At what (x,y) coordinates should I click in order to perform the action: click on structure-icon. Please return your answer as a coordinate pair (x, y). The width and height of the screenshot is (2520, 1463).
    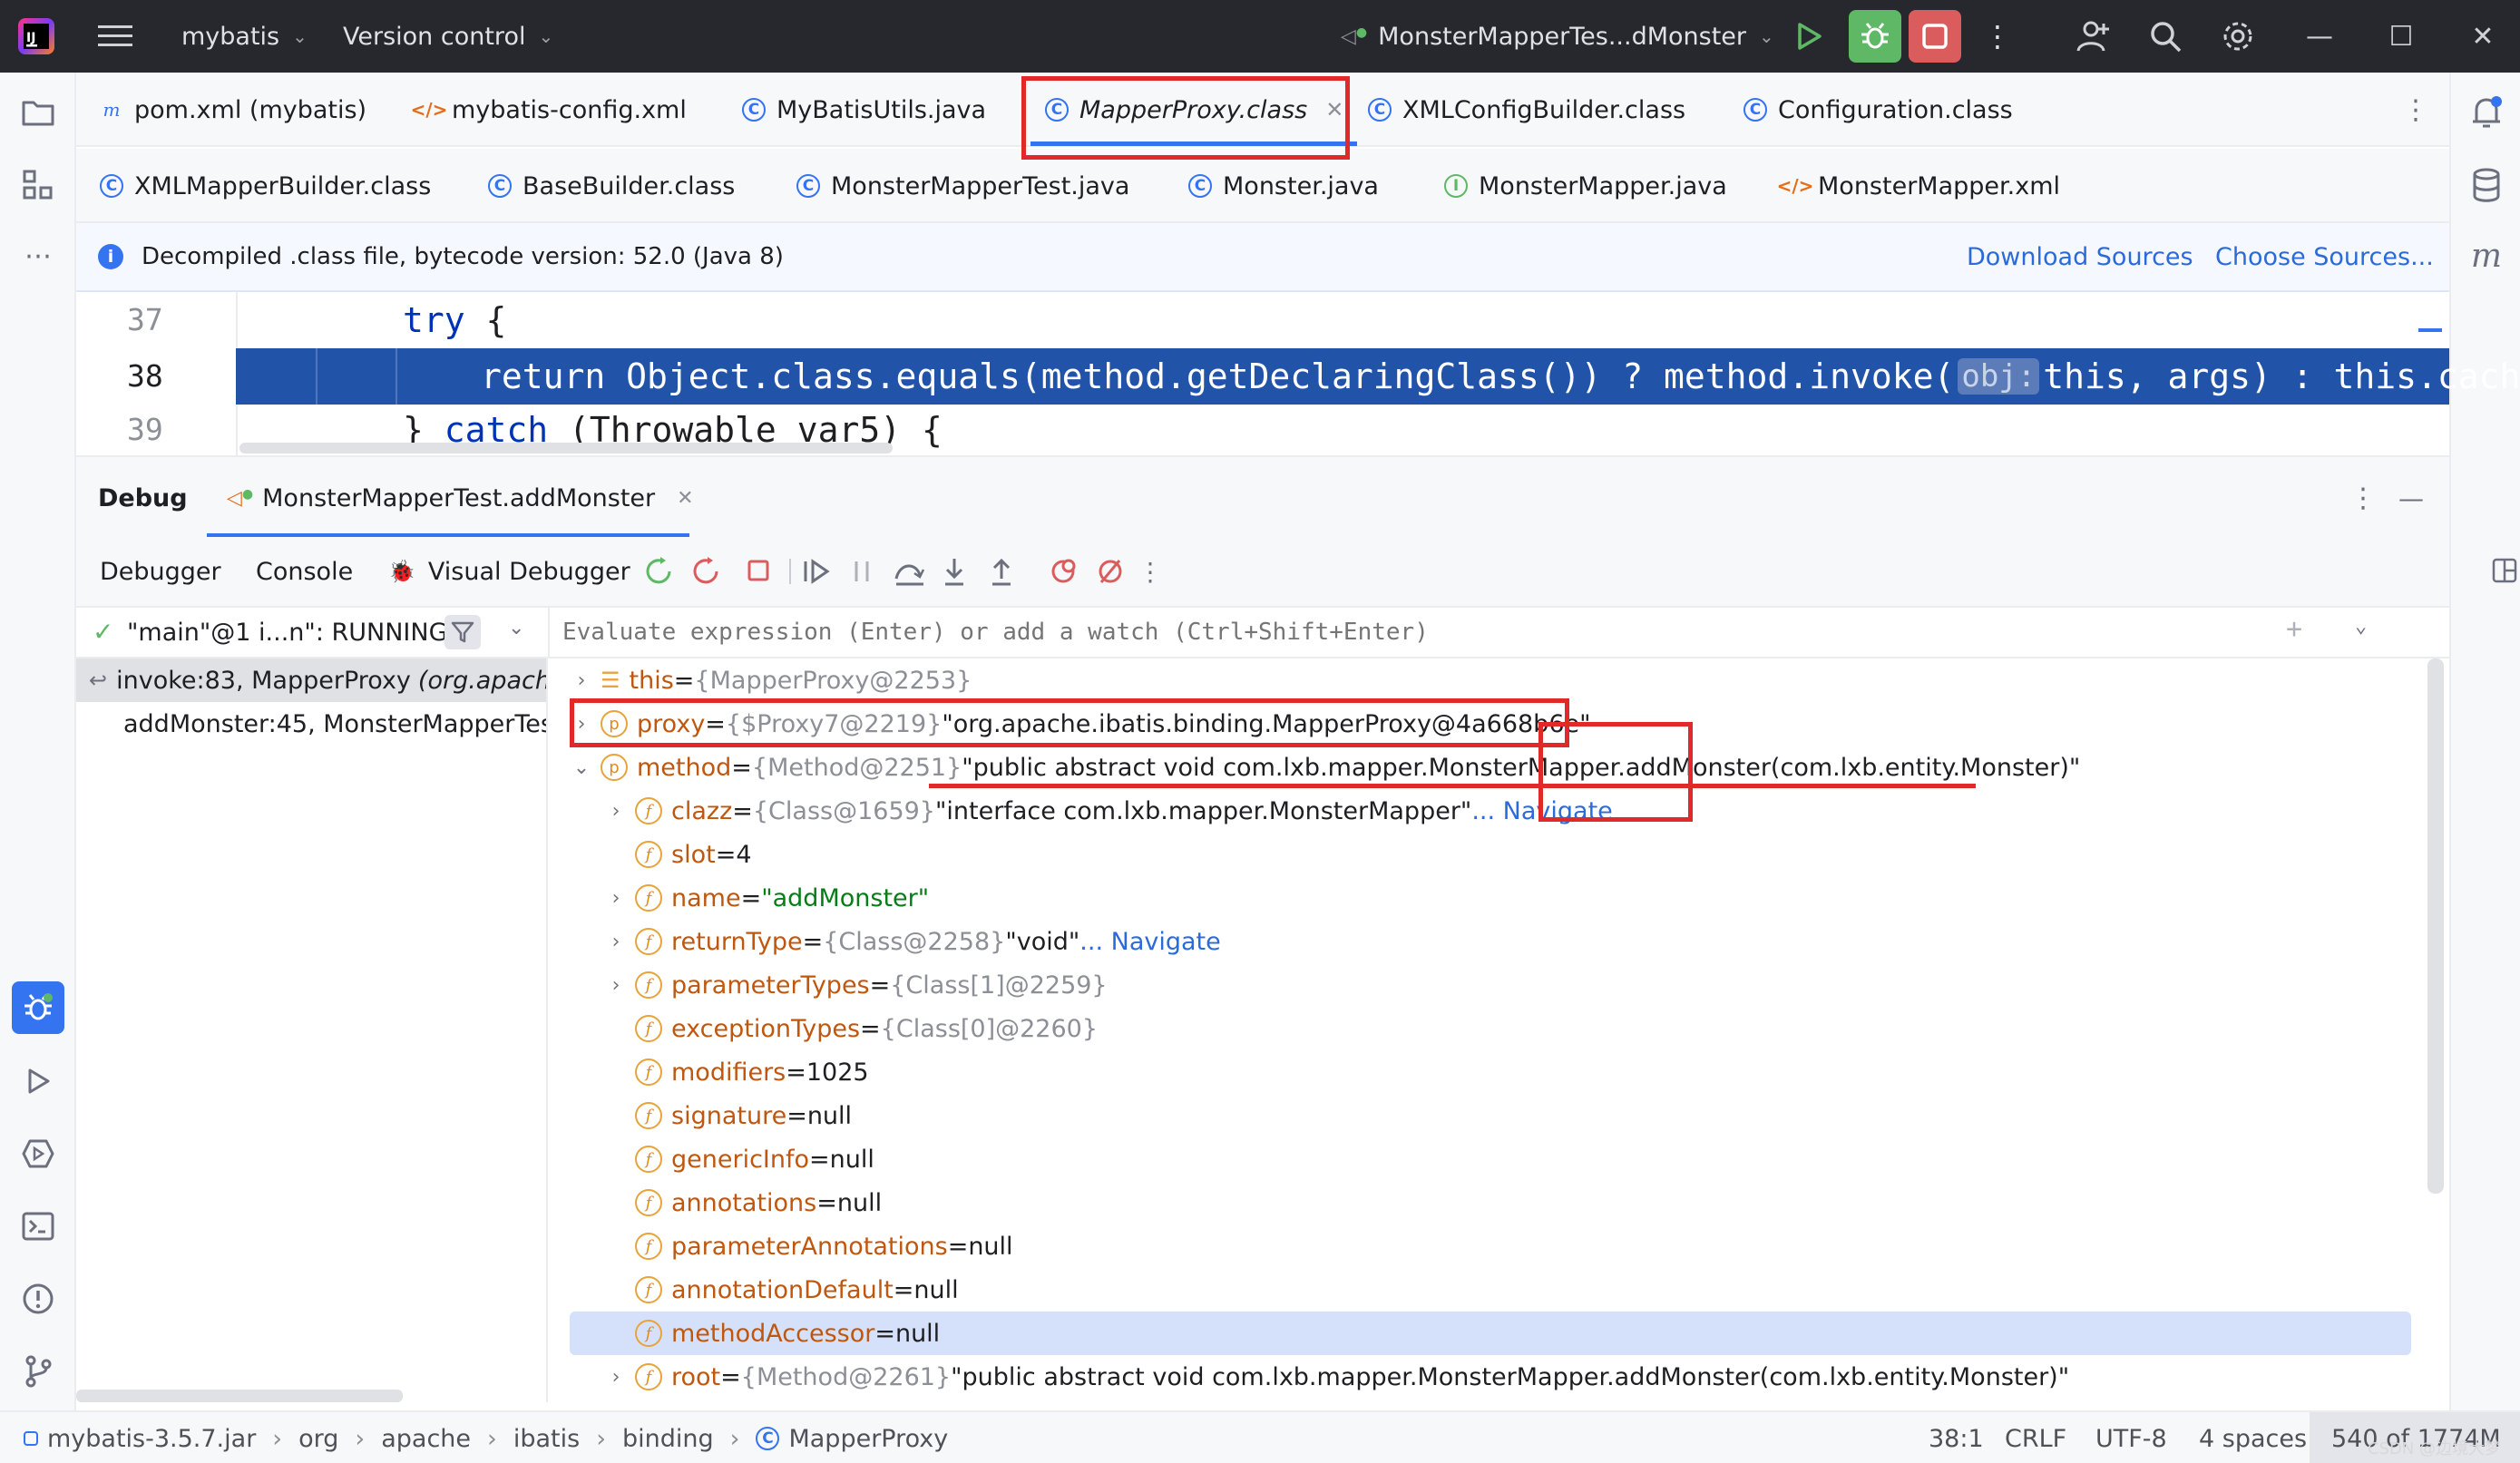
    Looking at the image, I should click on (38, 185).